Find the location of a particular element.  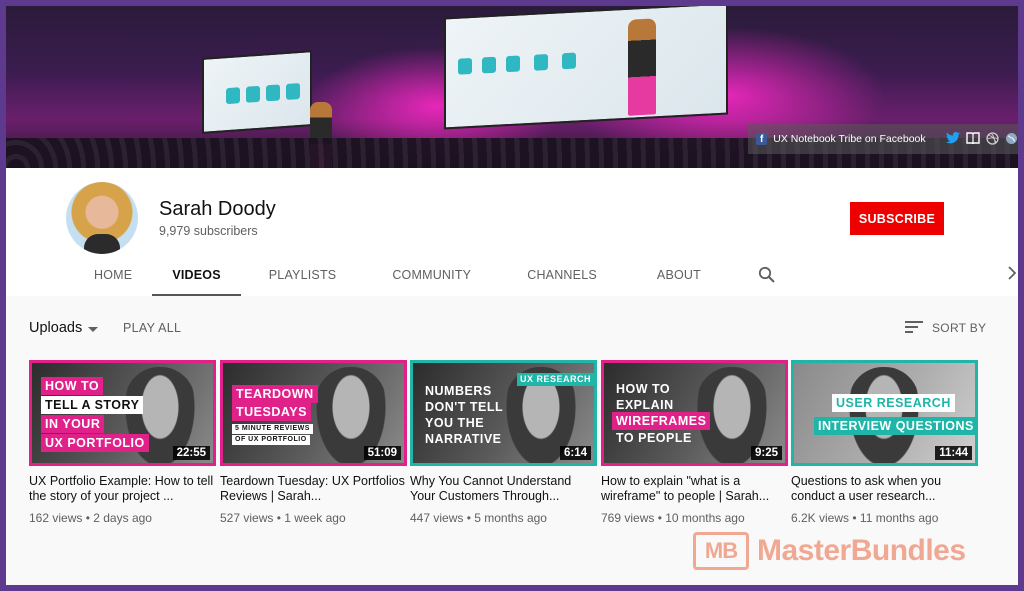

thumbnail-caption: WIREFRAMES is located at coordinates (661, 421).